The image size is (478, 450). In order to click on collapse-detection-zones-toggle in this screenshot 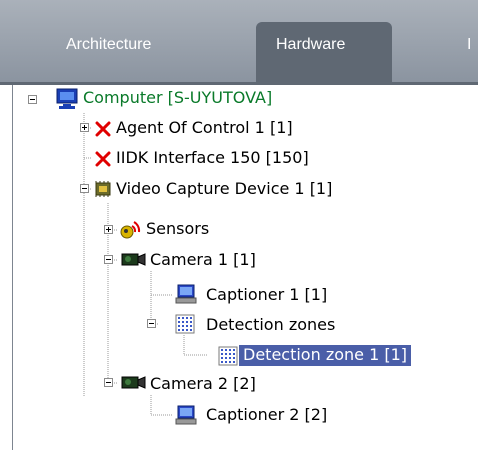, I will do `click(151, 323)`.